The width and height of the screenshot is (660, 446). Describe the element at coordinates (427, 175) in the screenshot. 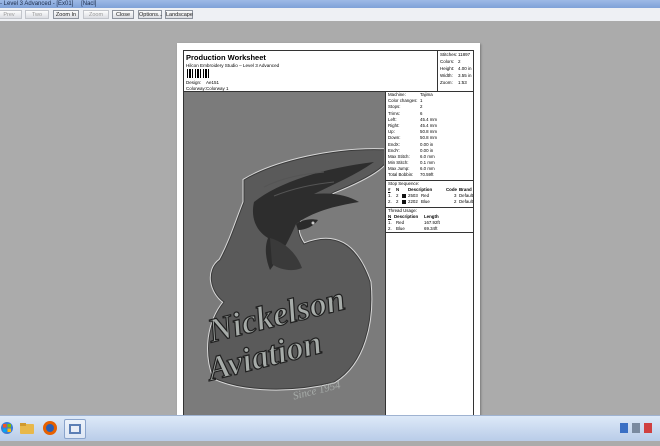

I see `info-value: 70.59ft` at that location.